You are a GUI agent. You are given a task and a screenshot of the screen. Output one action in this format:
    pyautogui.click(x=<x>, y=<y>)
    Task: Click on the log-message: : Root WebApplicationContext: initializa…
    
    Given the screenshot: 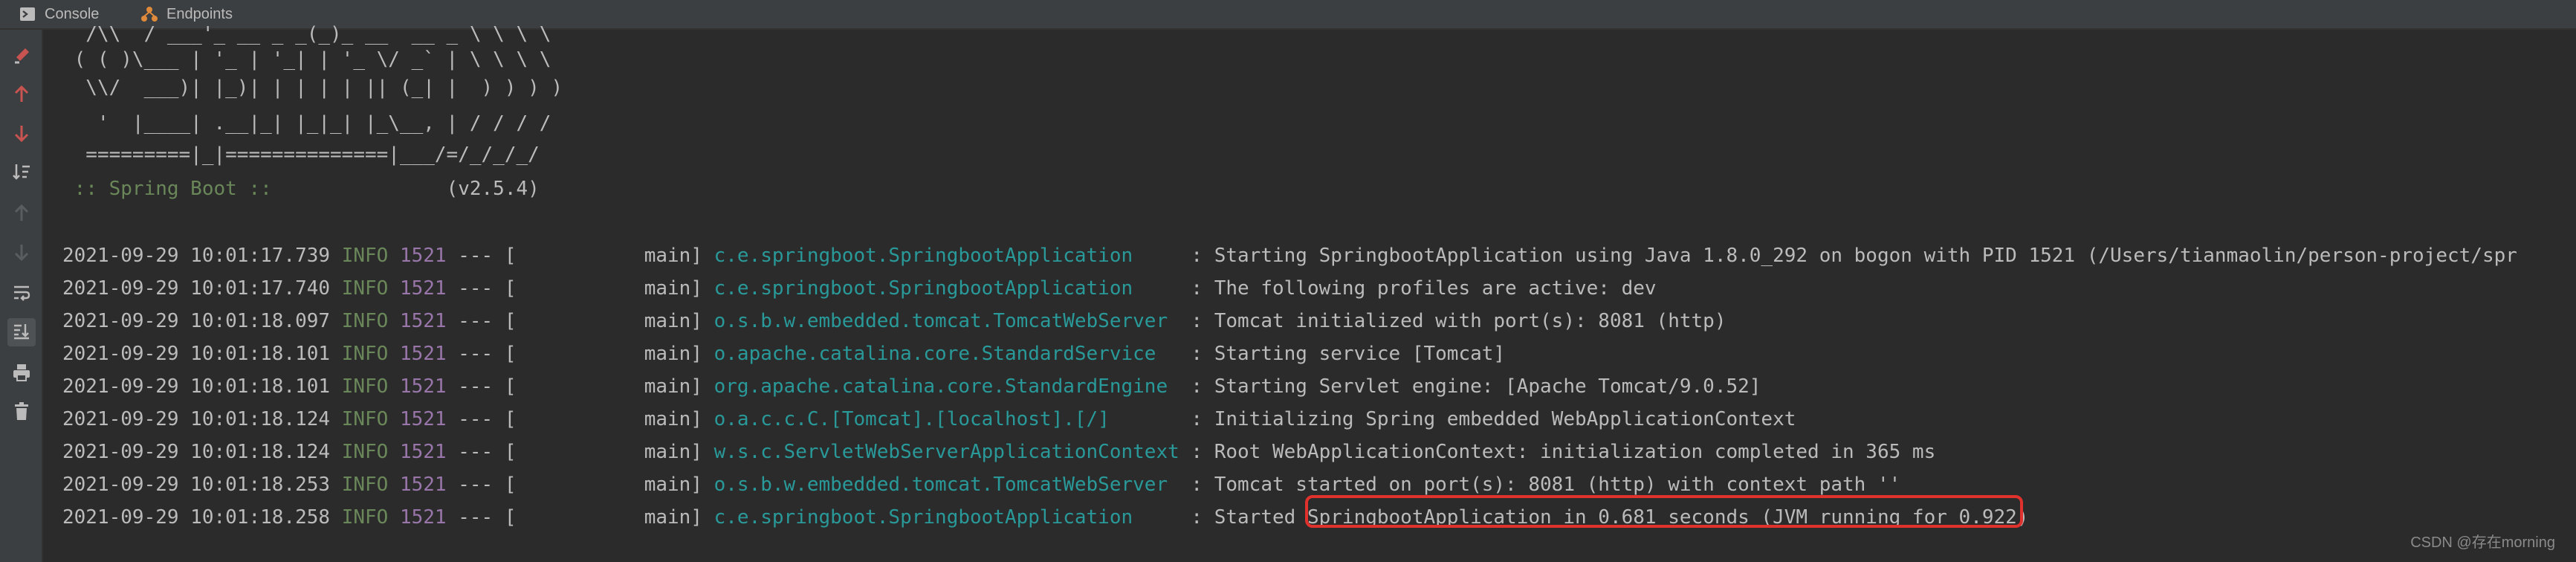 What is the action you would take?
    pyautogui.click(x=1558, y=452)
    